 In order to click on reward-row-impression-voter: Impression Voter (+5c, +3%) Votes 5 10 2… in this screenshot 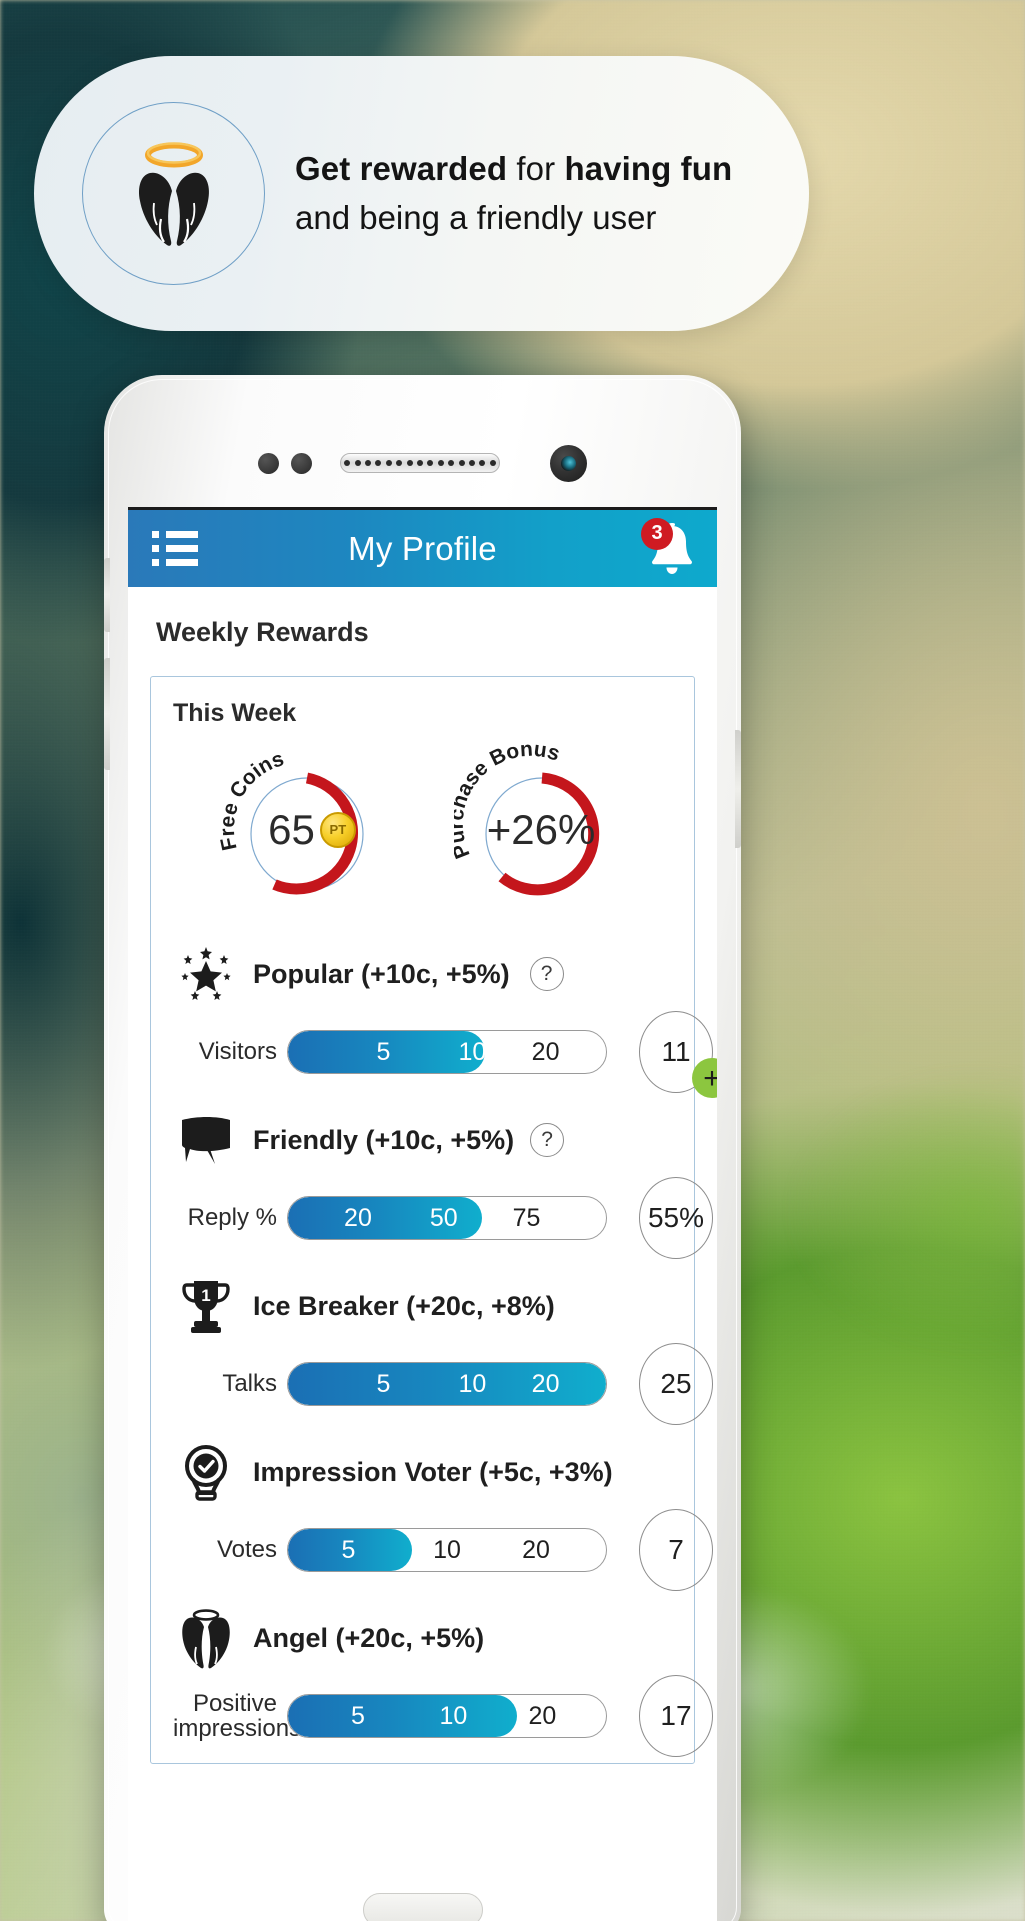, I will do `click(432, 1514)`.